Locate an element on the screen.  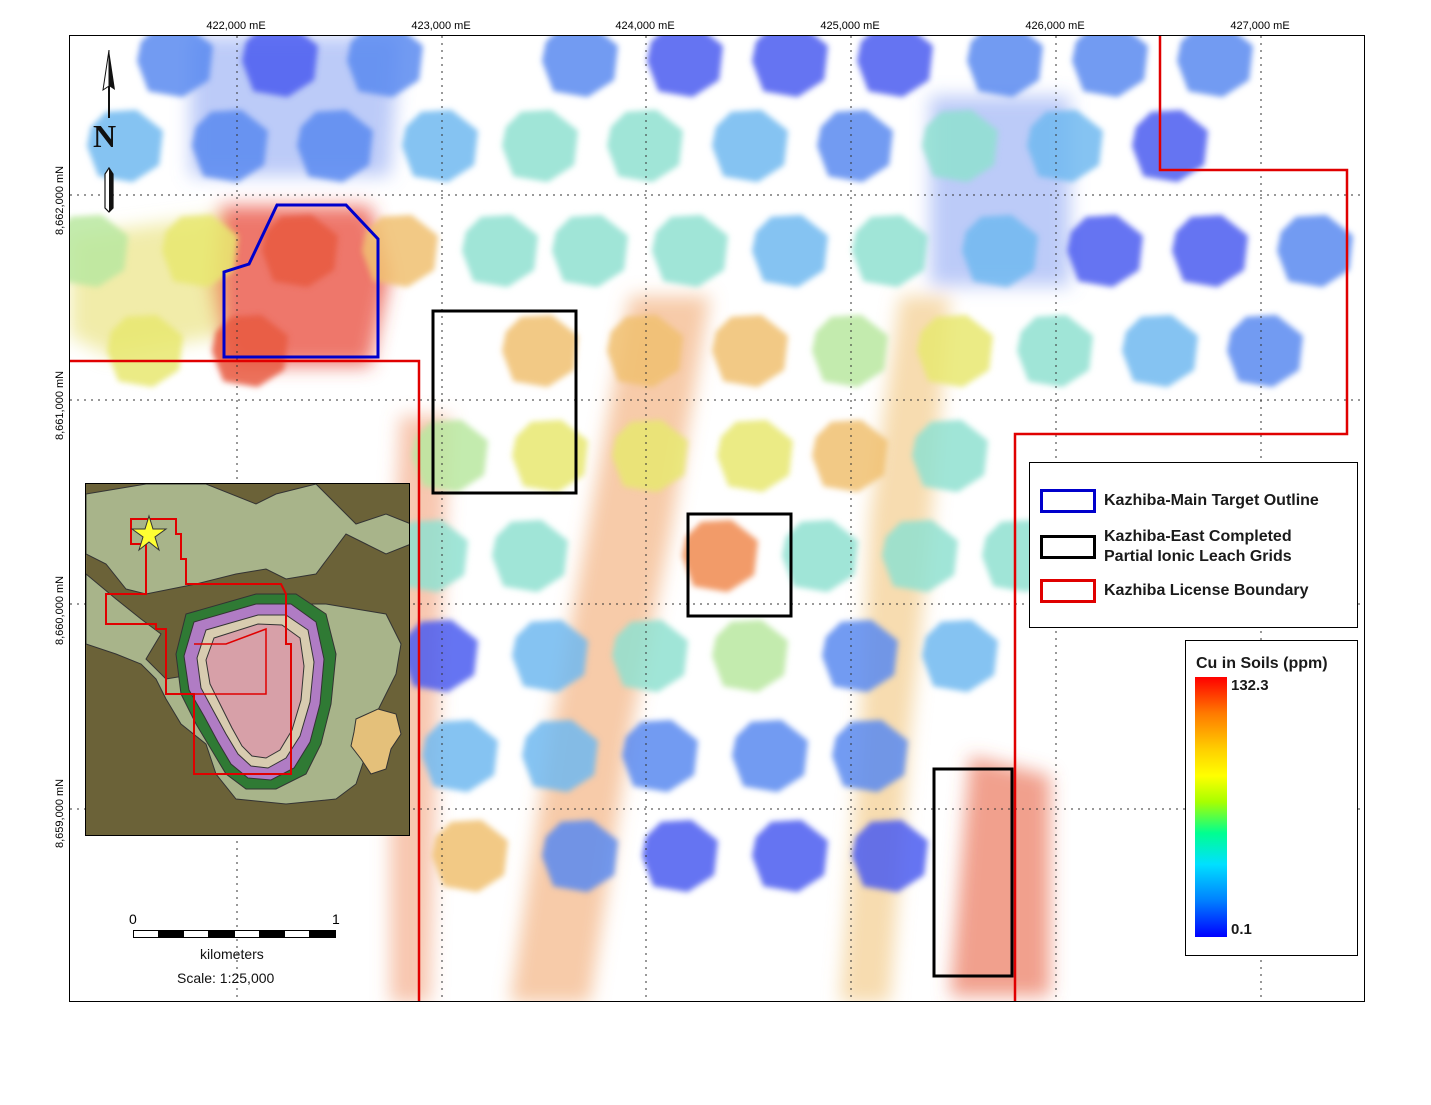
legend-label: Kazhiba License Boundary is located at coordinates (1206, 590).